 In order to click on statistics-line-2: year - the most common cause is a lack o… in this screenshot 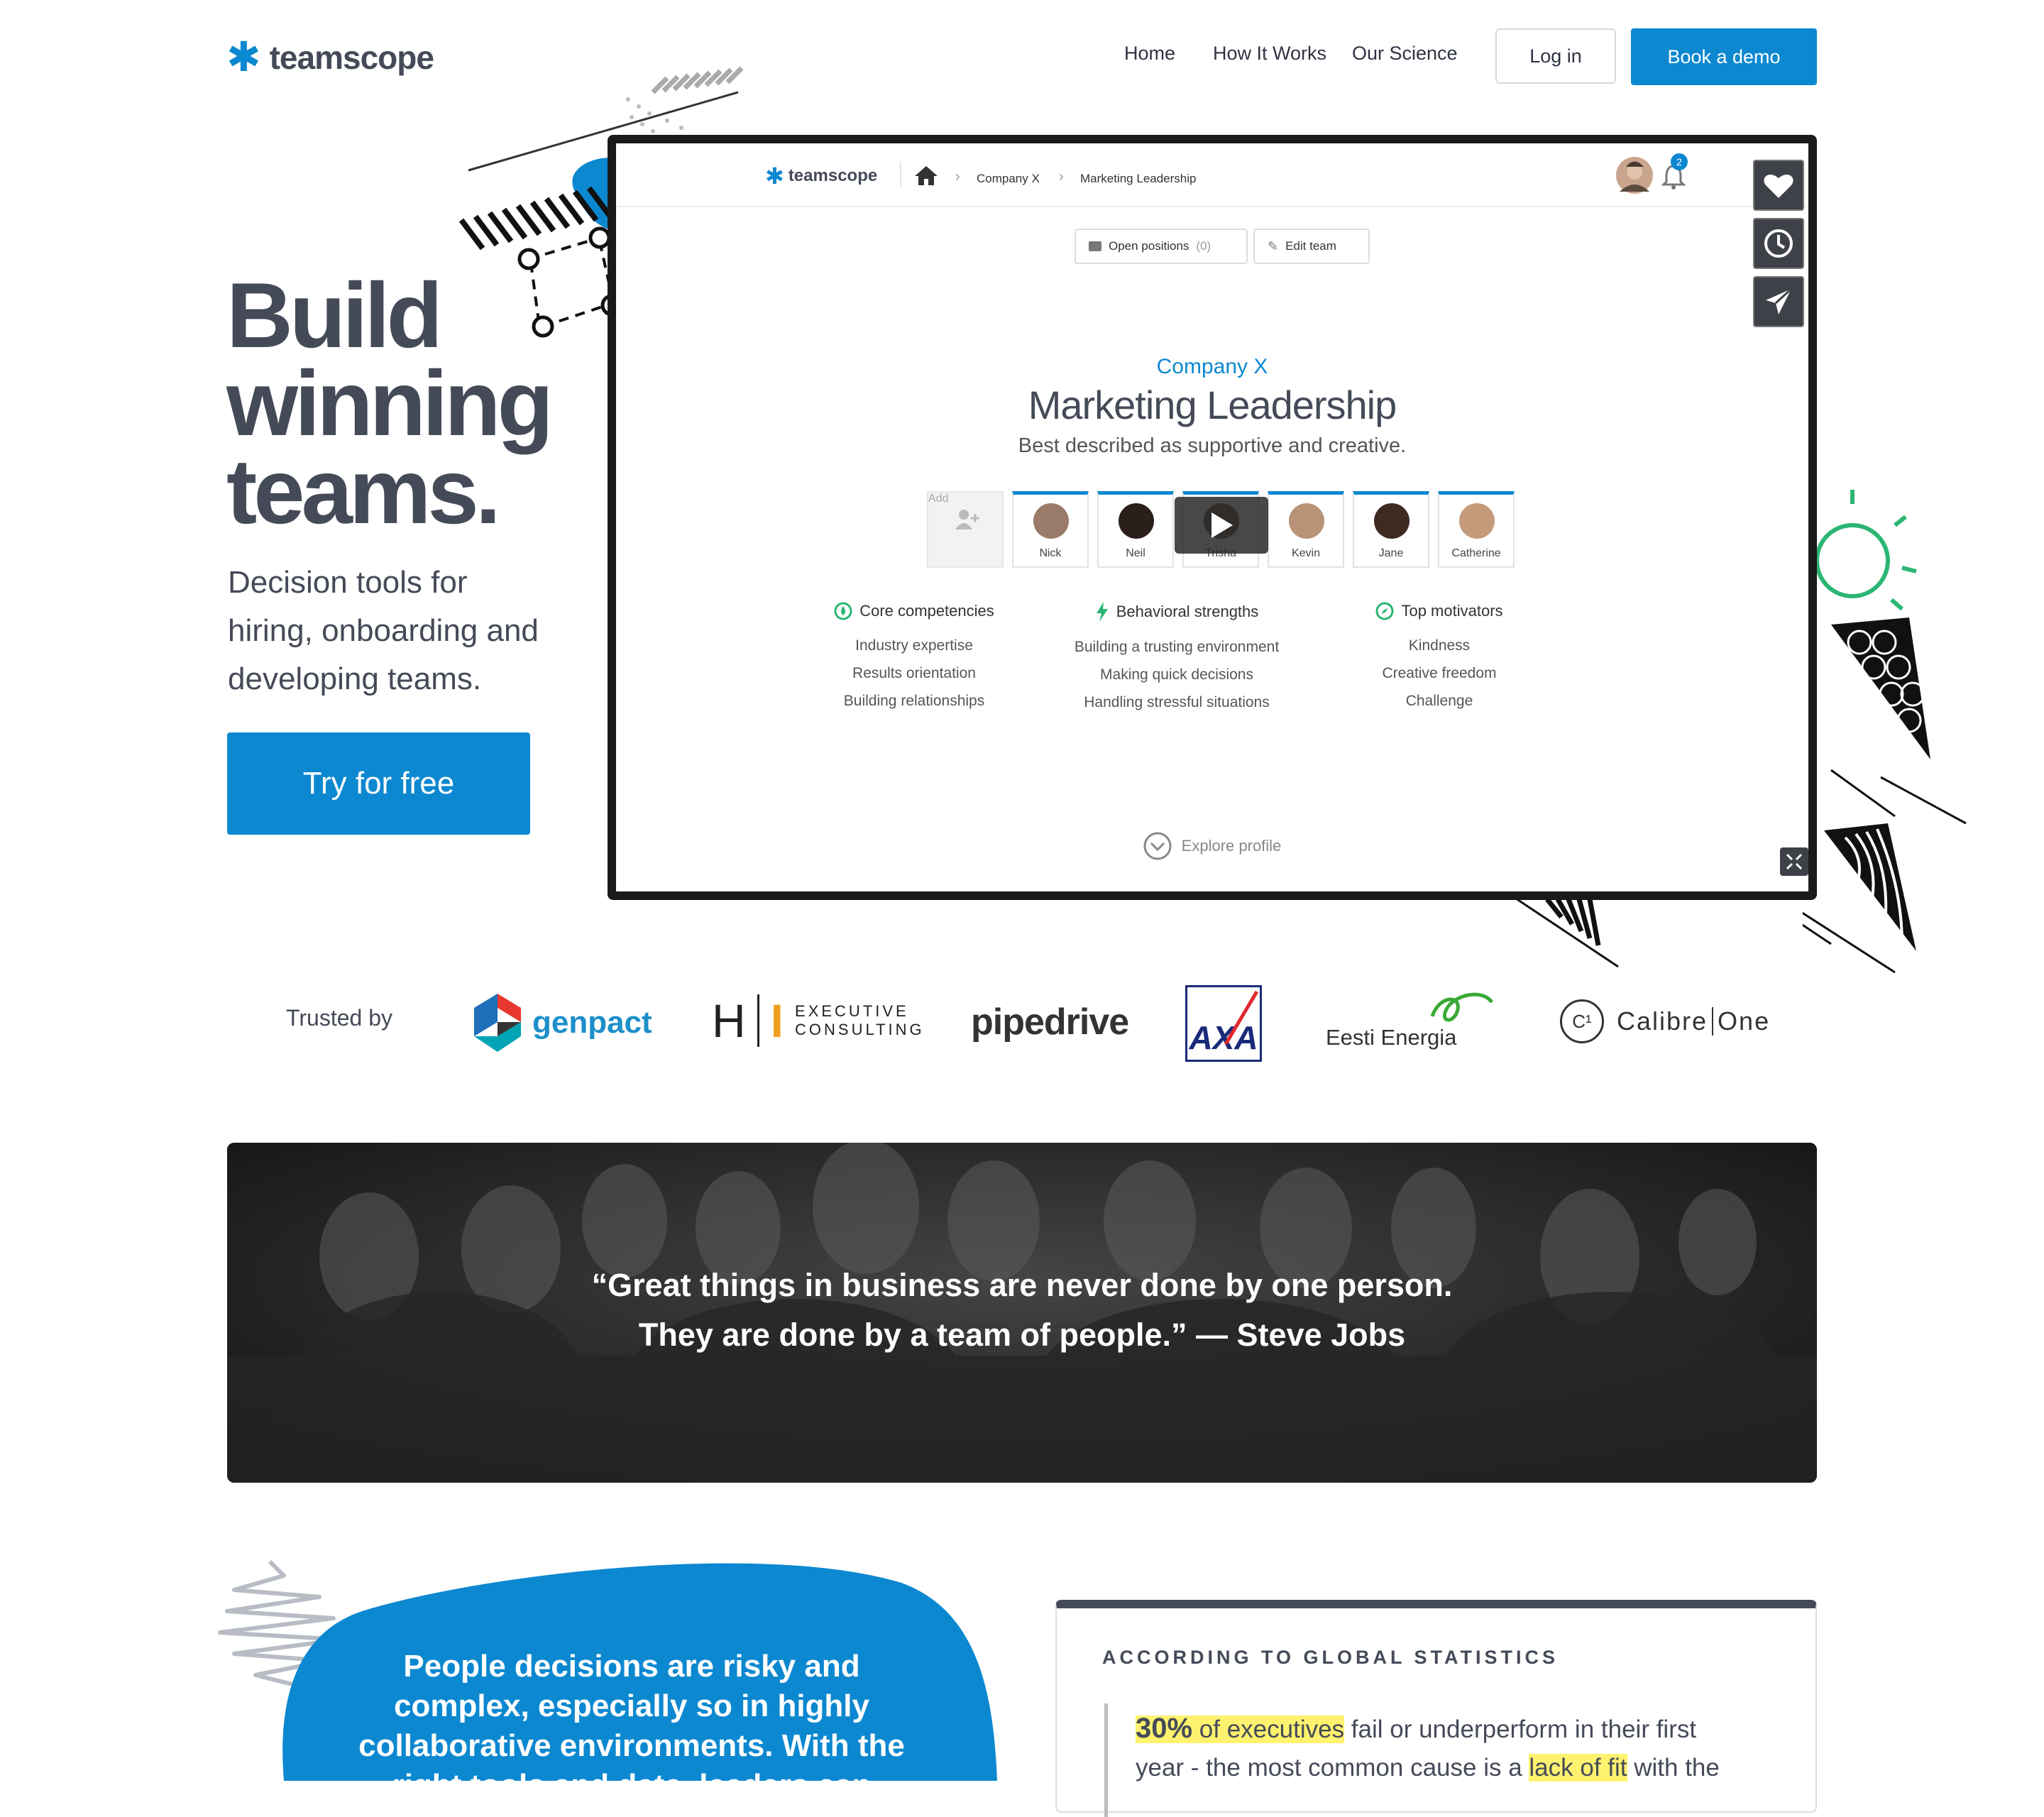, I will do `click(1455, 1768)`.